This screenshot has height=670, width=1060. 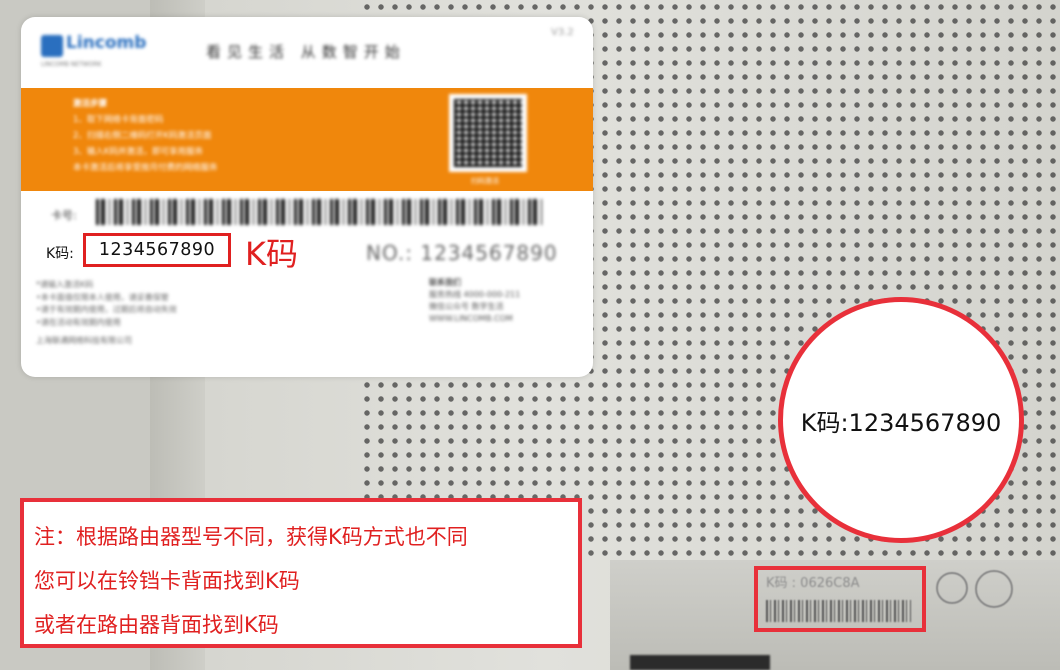 I want to click on k-code-value-highlight: 1234567890, so click(x=157, y=250).